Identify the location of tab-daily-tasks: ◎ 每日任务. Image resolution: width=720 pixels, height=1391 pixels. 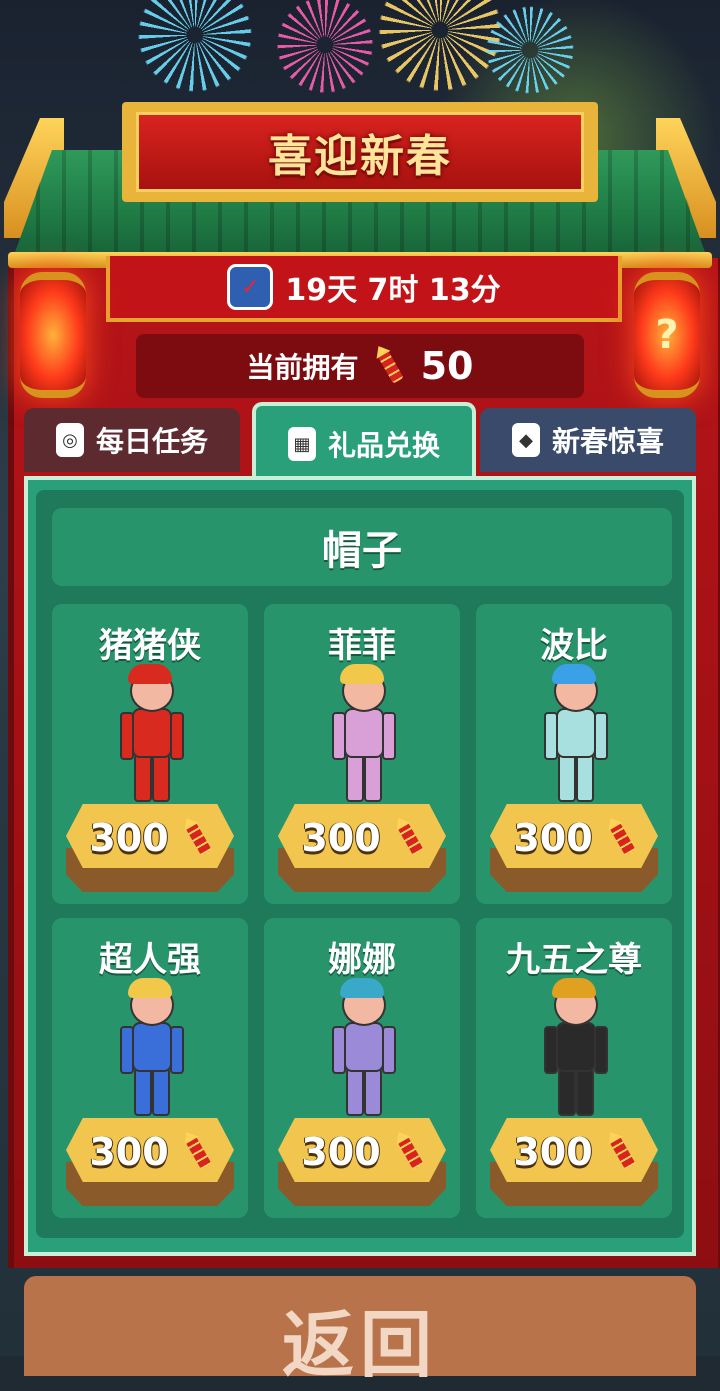
(132, 440).